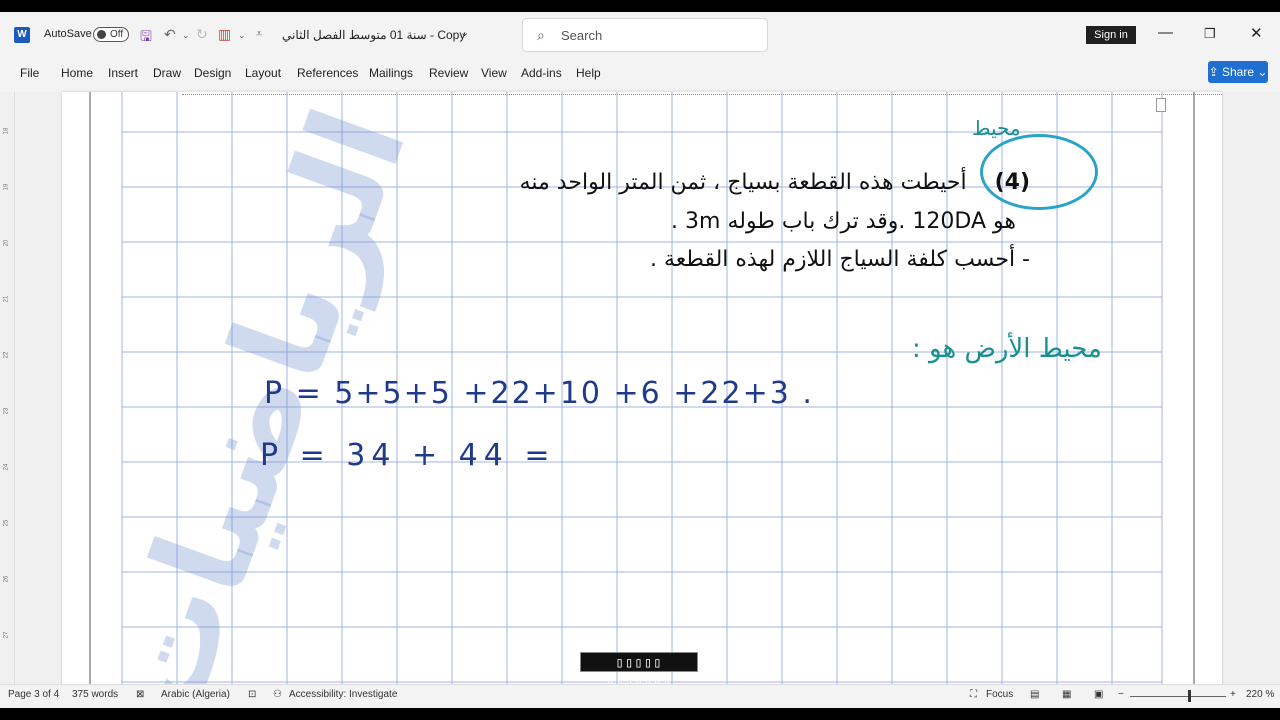 The height and width of the screenshot is (720, 1280). What do you see at coordinates (6, 243) in the screenshot?
I see `ruler-number: 20` at bounding box center [6, 243].